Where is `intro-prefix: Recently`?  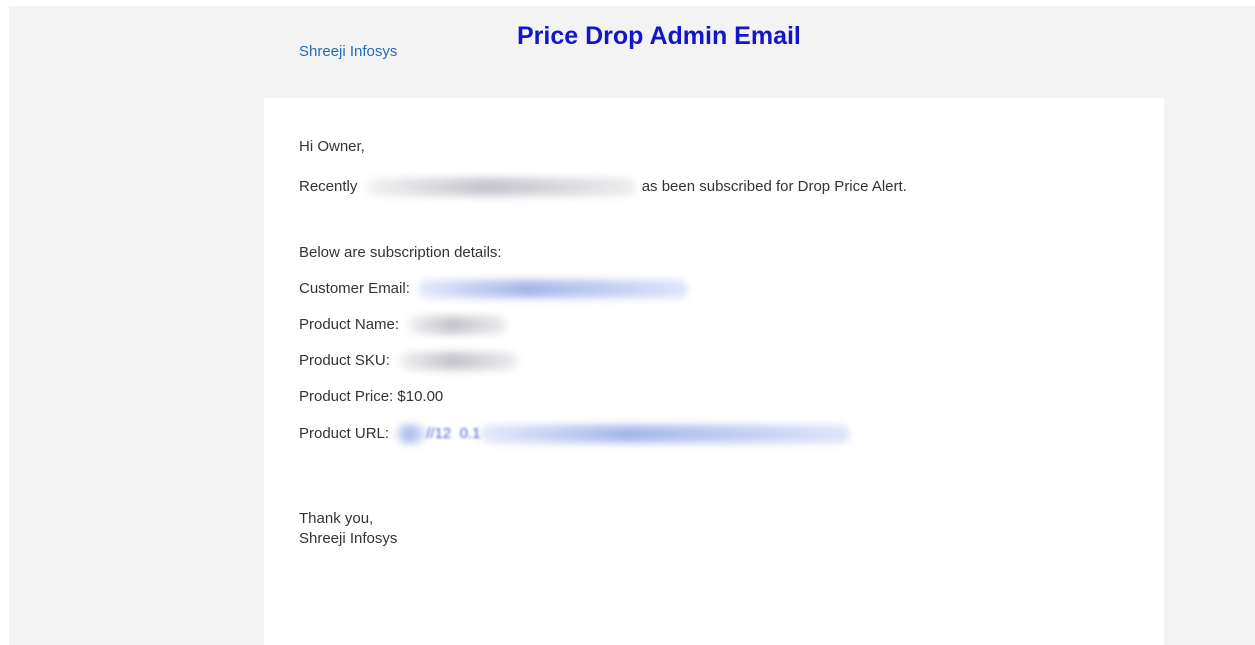
intro-prefix: Recently is located at coordinates (328, 186).